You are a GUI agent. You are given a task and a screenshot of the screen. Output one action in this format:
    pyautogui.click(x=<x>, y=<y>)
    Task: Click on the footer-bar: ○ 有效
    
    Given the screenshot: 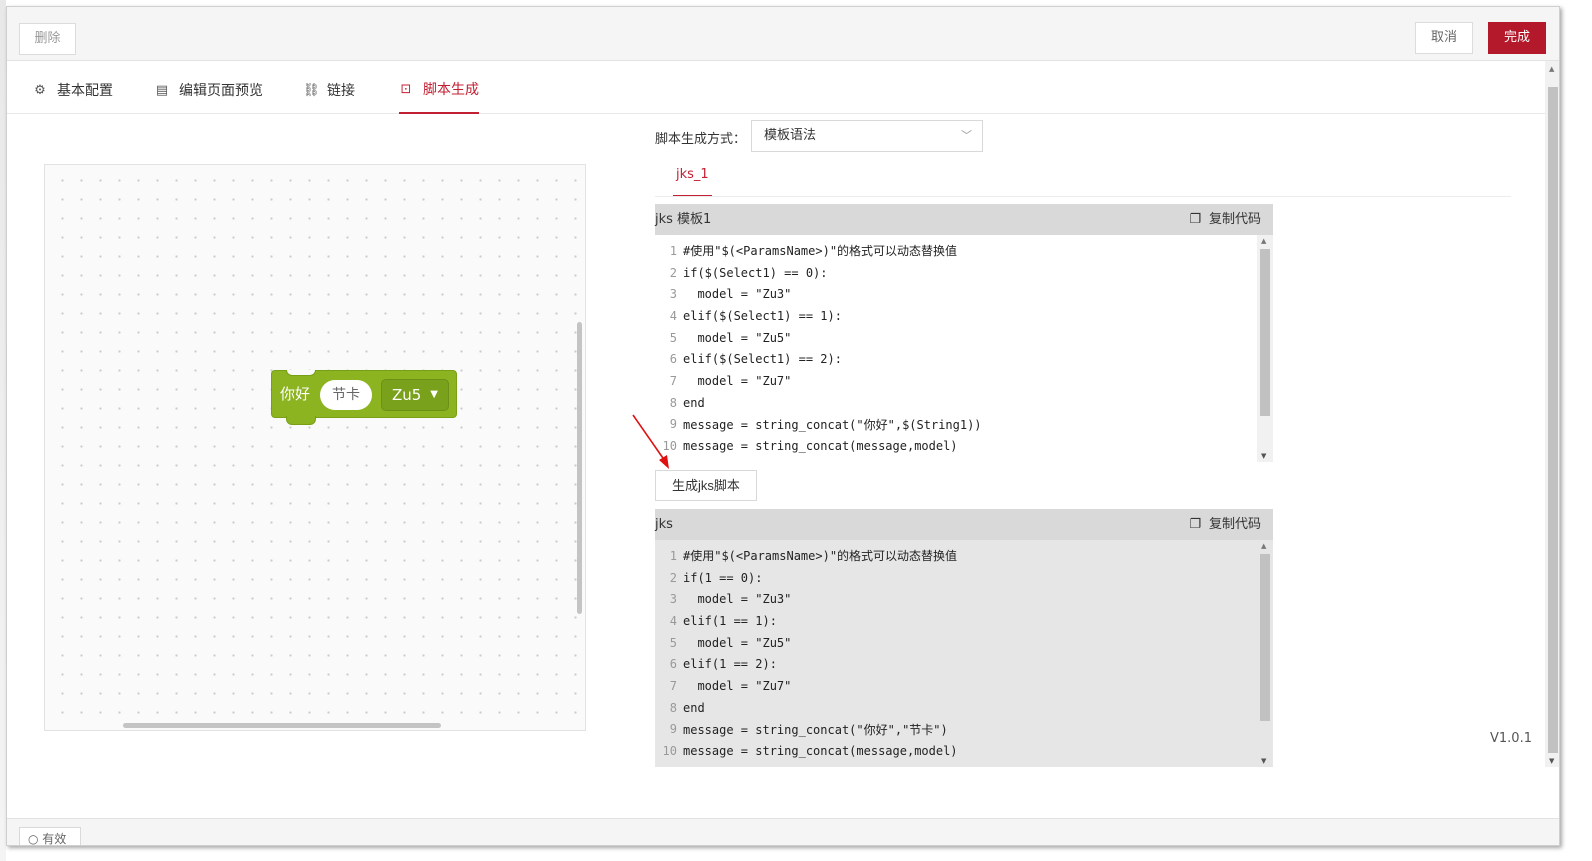 What is the action you would take?
    pyautogui.click(x=783, y=831)
    